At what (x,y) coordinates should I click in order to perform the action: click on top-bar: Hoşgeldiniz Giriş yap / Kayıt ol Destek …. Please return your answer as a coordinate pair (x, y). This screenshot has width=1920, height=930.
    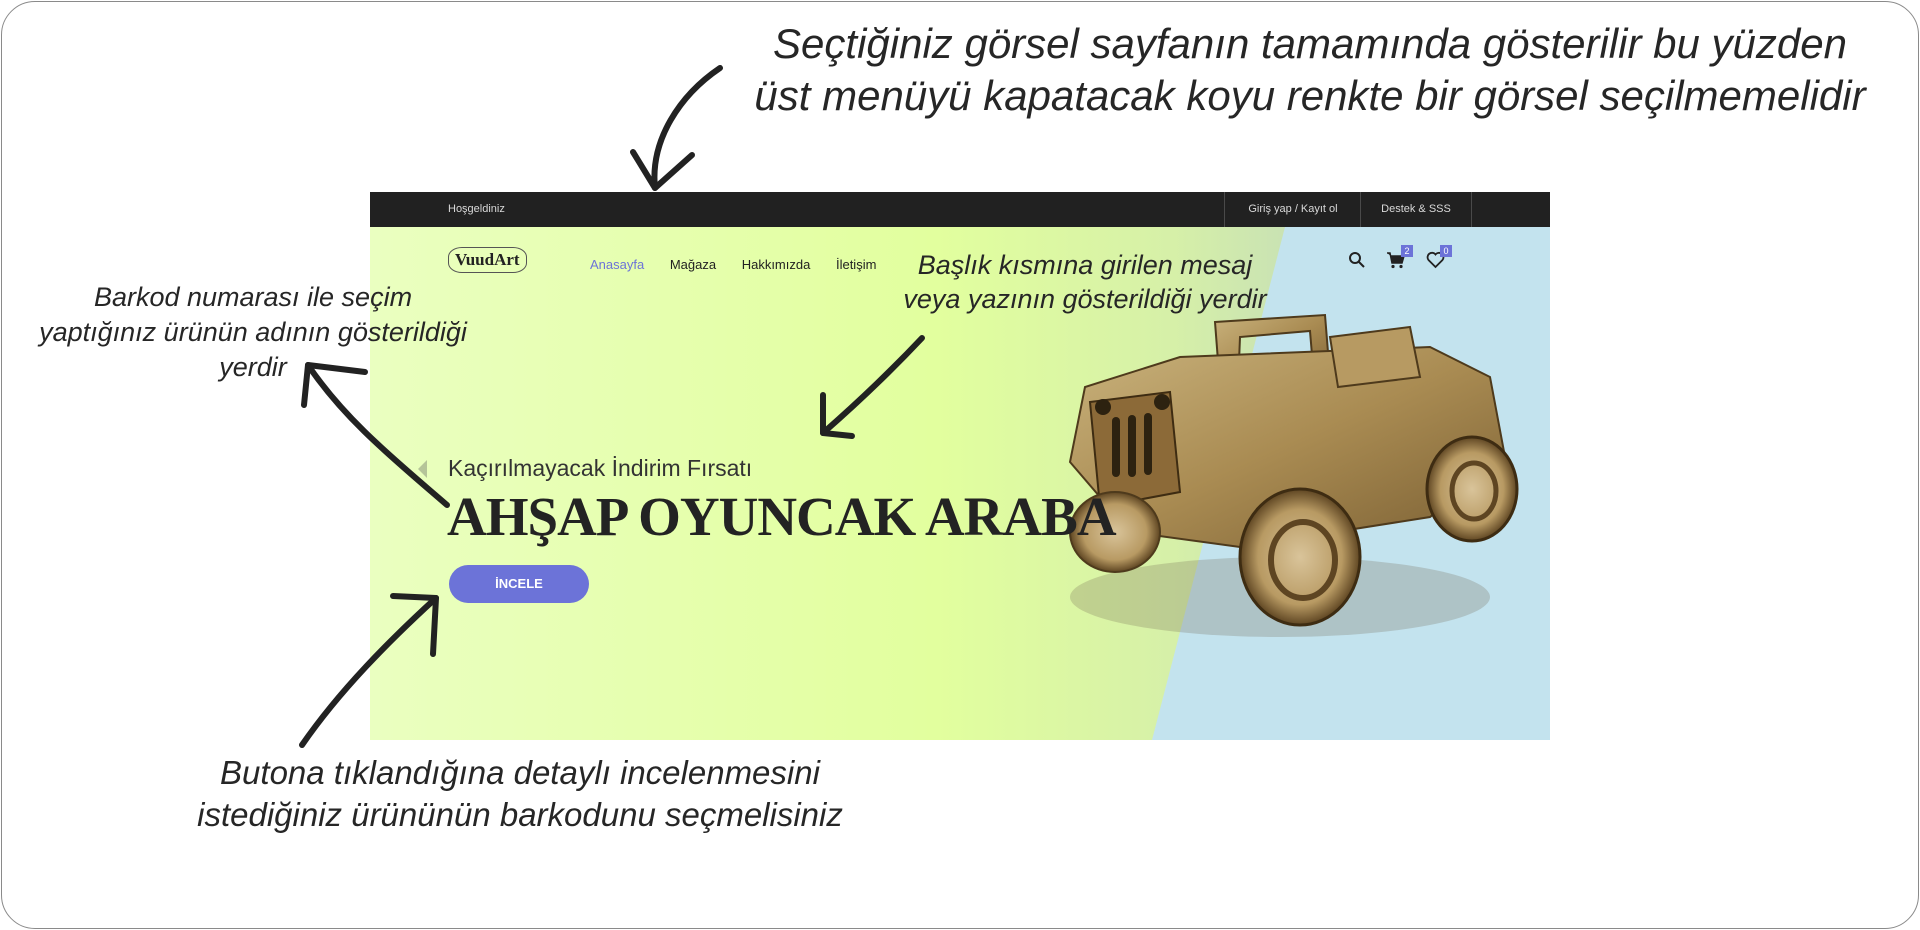
    Looking at the image, I should click on (960, 209).